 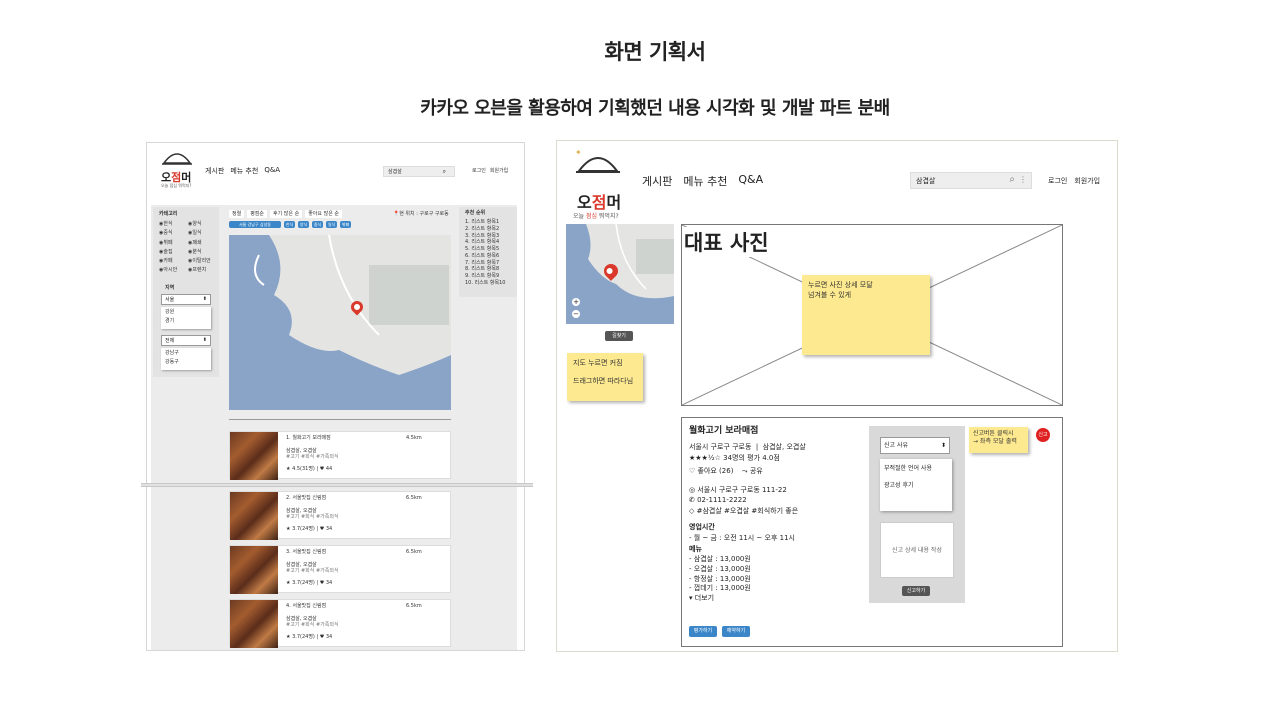 What do you see at coordinates (173, 261) in the screenshot?
I see `category-item: ◉카페` at bounding box center [173, 261].